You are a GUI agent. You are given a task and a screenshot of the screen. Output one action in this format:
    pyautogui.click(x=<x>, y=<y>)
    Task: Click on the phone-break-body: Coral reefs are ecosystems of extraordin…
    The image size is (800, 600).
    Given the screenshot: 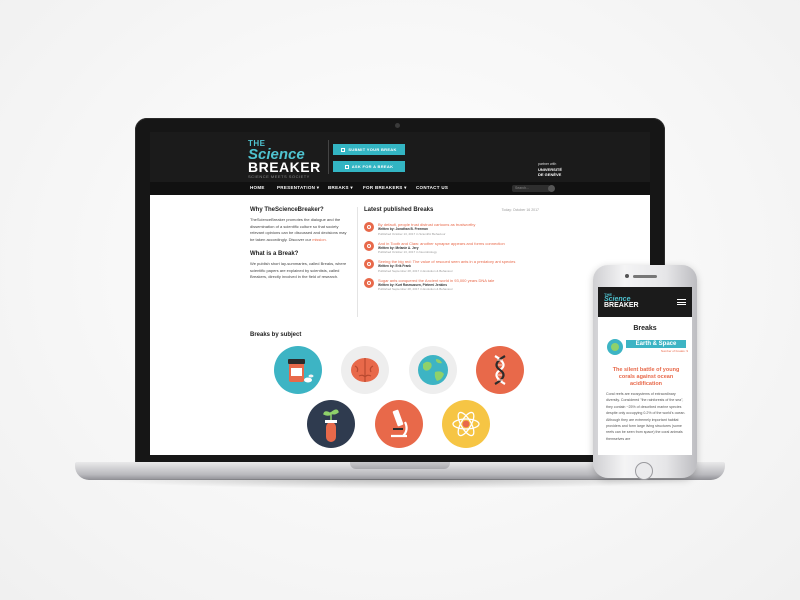 What is the action you would take?
    pyautogui.click(x=646, y=416)
    